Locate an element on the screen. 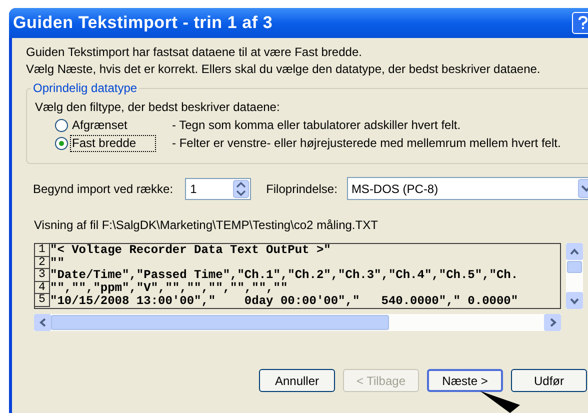 The width and height of the screenshot is (588, 413). preview-line: "< Voltage Recorder Data Text OutPut >" is located at coordinates (190, 250).